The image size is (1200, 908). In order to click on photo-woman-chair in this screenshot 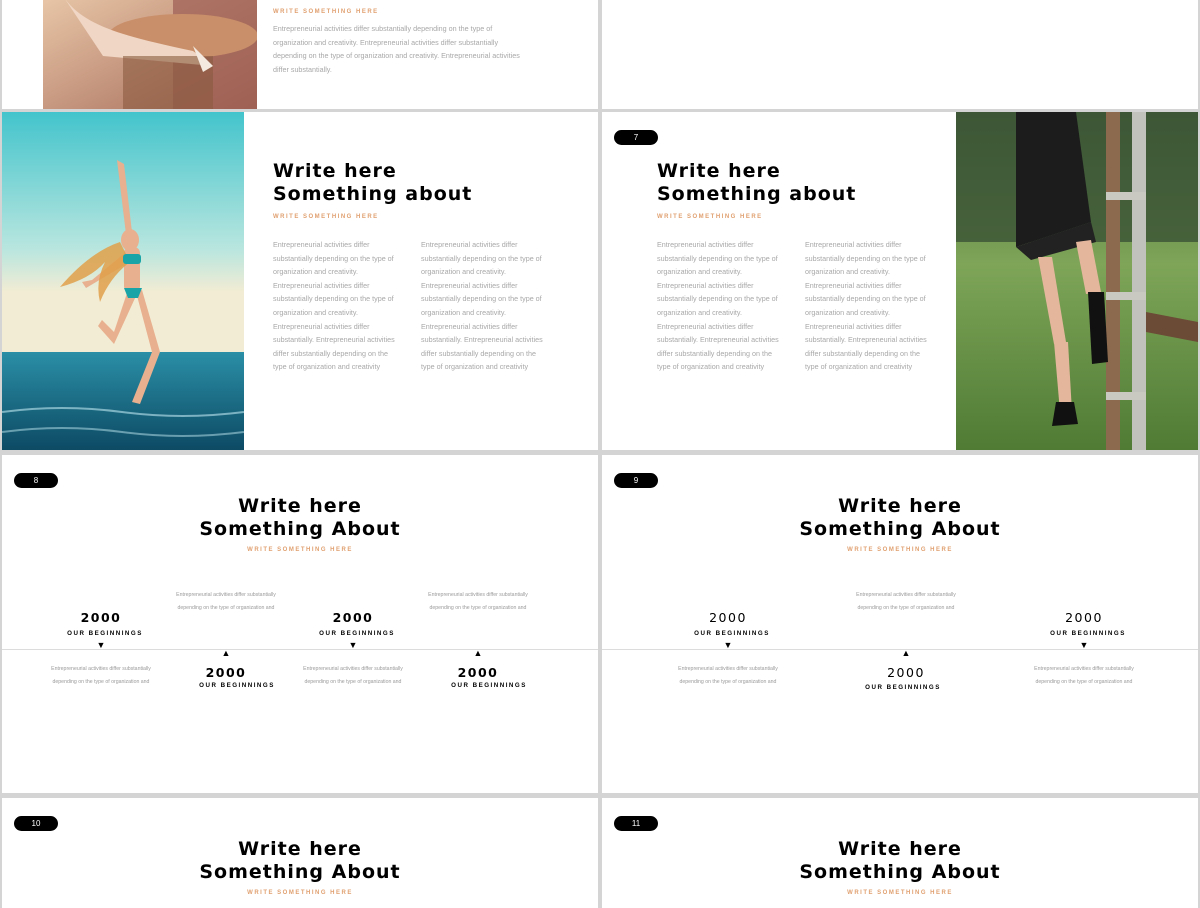, I will do `click(150, 54)`.